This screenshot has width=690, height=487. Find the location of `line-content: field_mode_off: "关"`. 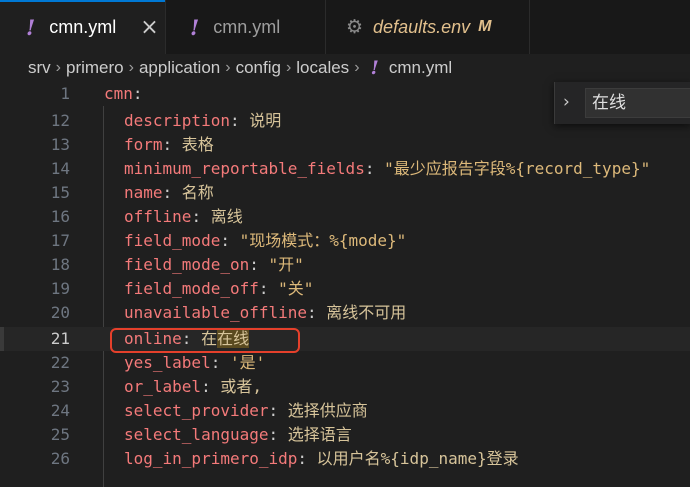

line-content: field_mode_off: "关" is located at coordinates (219, 288).